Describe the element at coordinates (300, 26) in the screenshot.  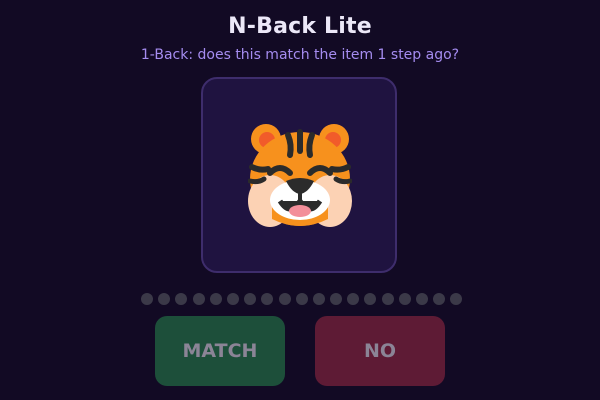
I see `game-title: N-Back Lite` at that location.